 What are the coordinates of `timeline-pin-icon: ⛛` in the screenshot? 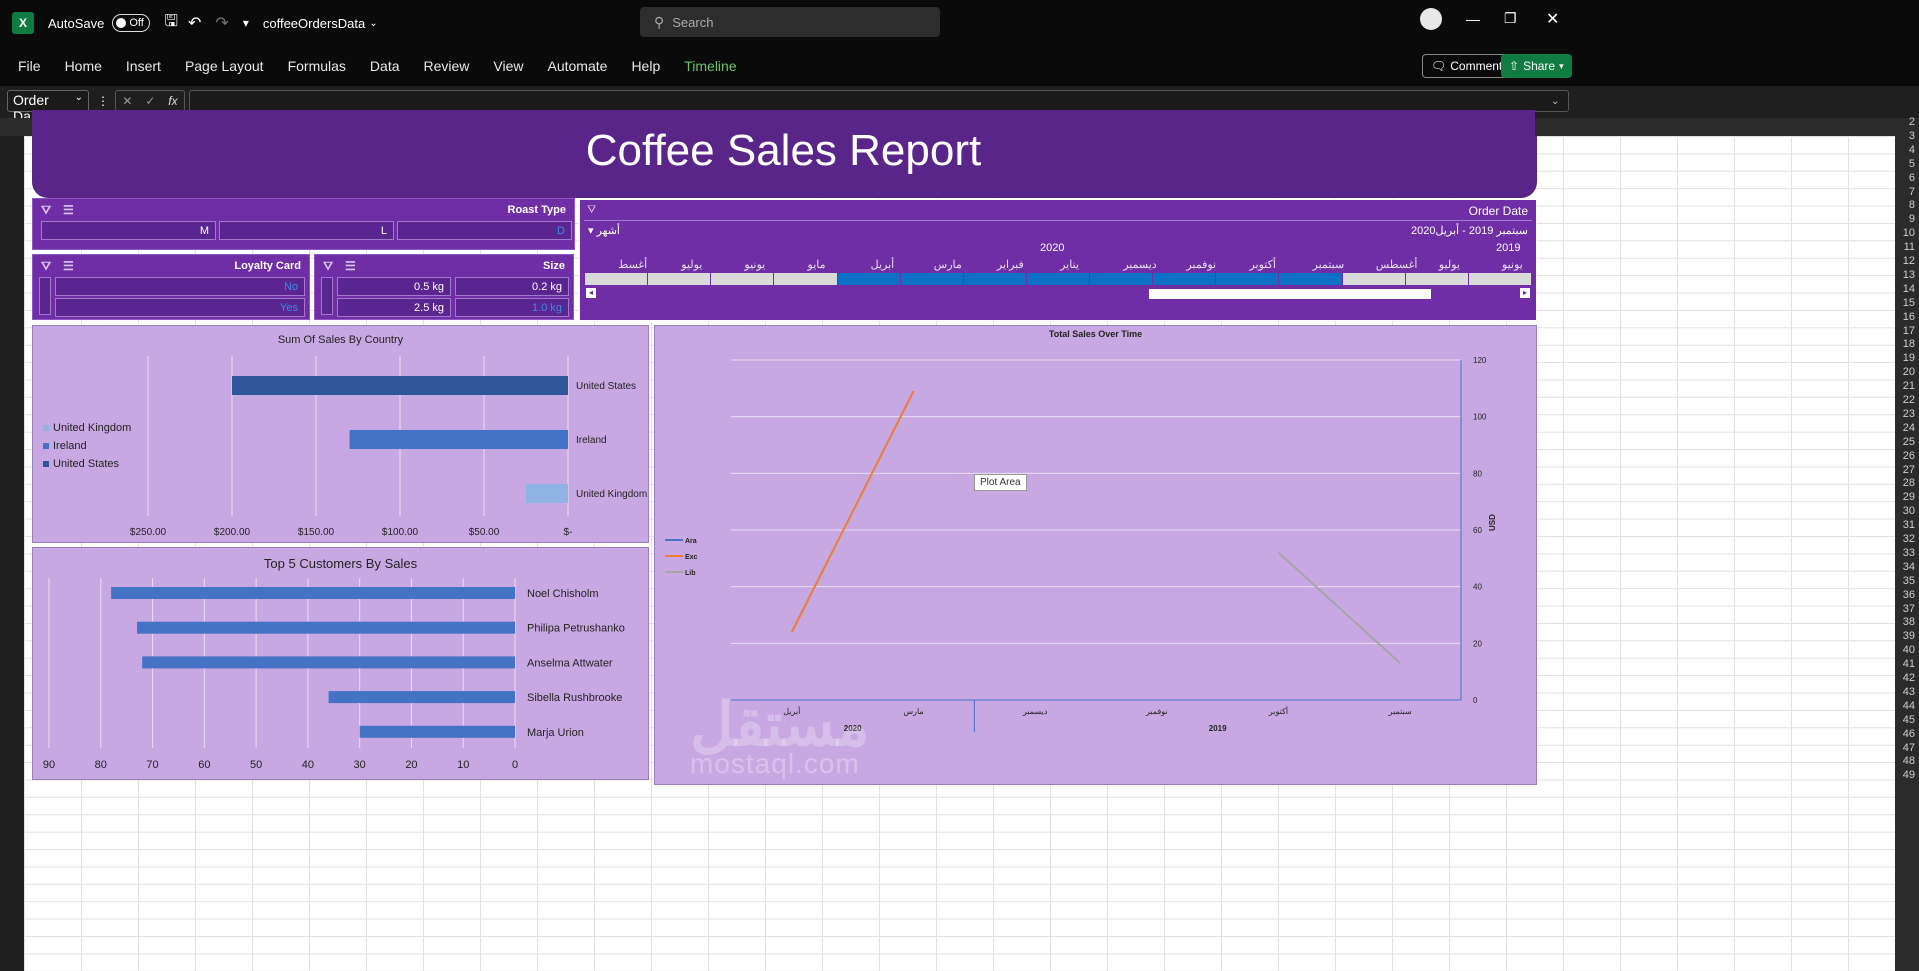 It's located at (591, 210).